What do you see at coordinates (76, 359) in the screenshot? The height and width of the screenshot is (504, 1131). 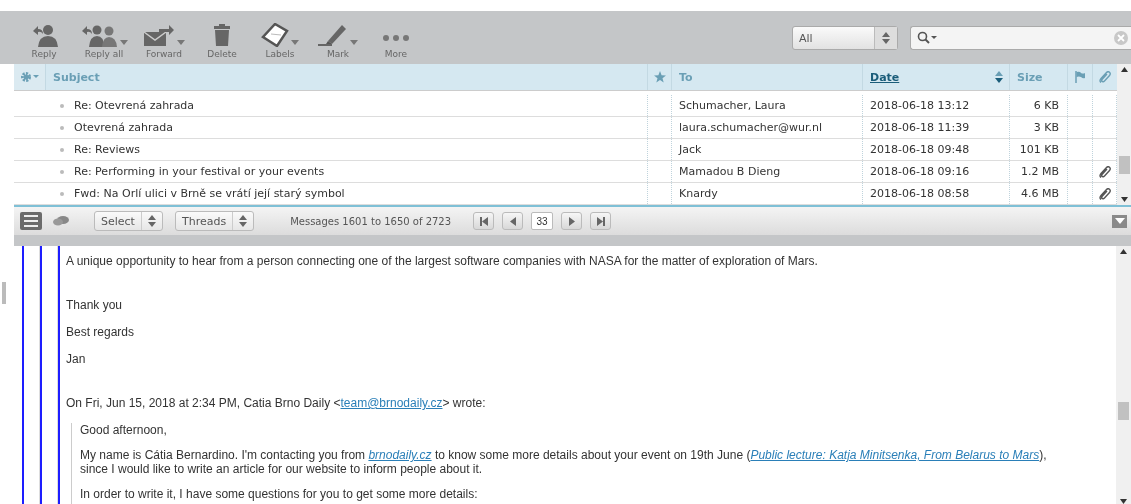 I see `message-paragraph: Jan` at bounding box center [76, 359].